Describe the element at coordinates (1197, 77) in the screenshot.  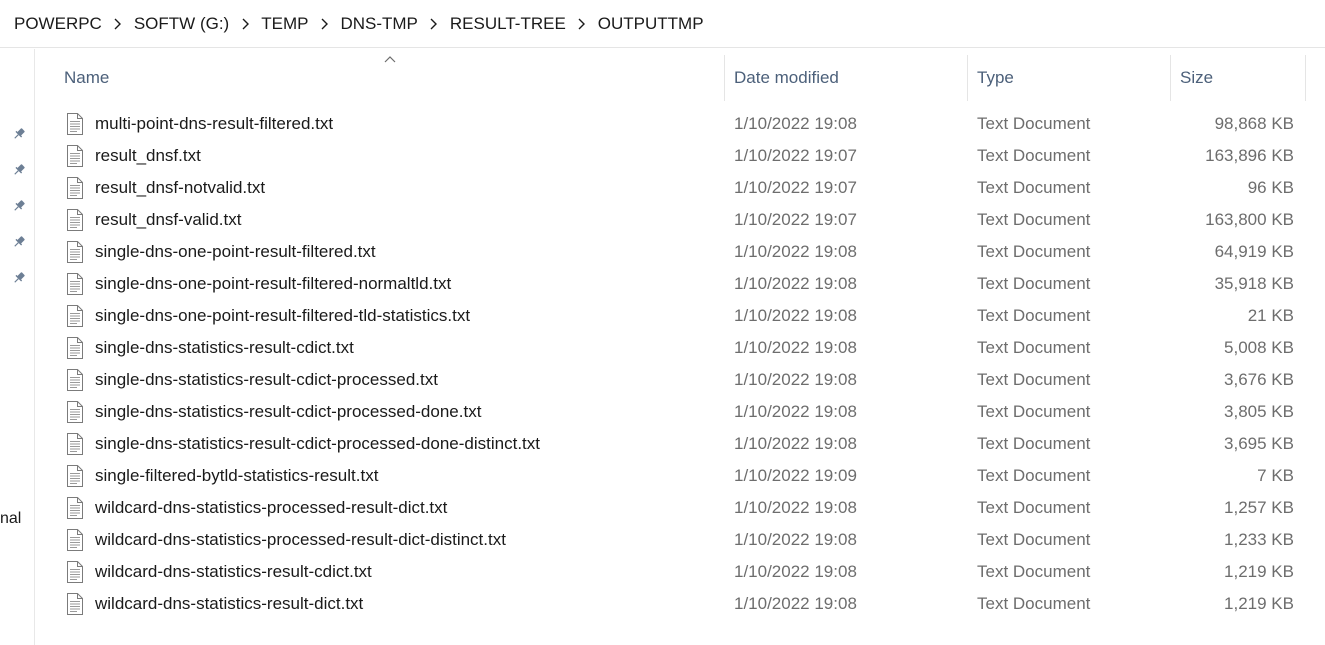
I see `column-header-size-label: Size` at that location.